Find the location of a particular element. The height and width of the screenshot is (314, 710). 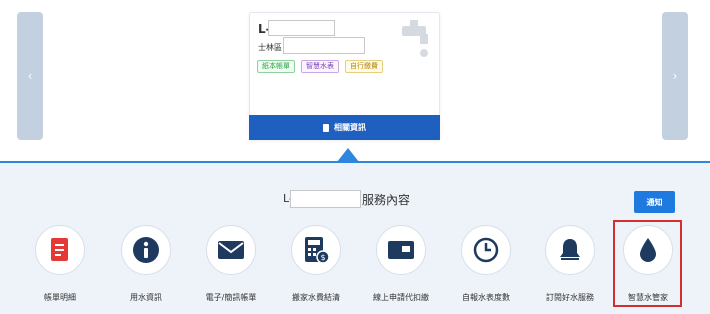

service-label: 訂閱好水服務 is located at coordinates (570, 297).